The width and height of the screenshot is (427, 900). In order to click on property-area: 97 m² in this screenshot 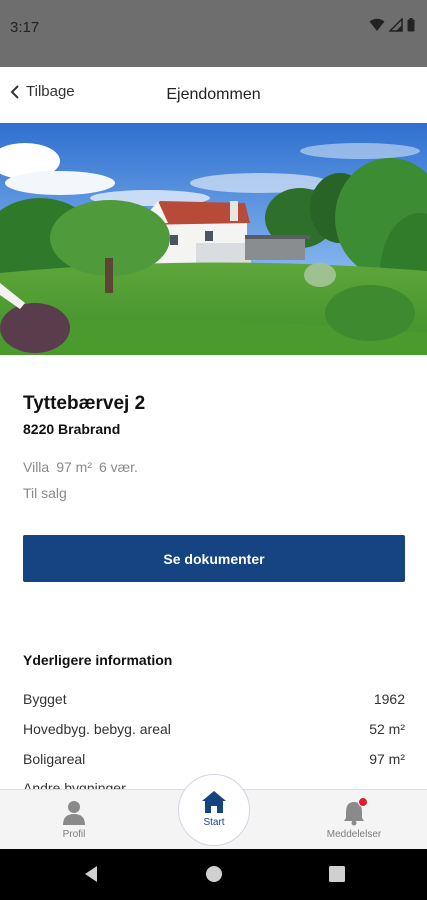, I will do `click(74, 467)`.